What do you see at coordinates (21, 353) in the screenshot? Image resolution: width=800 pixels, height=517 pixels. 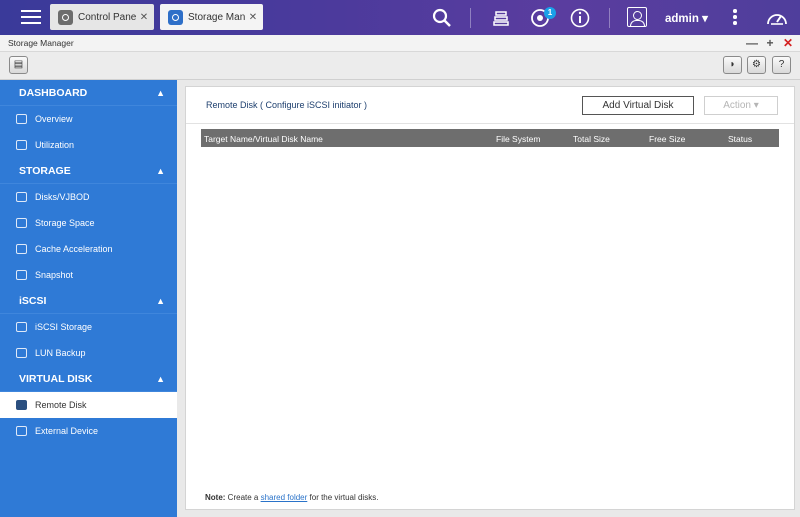 I see `backup-icon` at bounding box center [21, 353].